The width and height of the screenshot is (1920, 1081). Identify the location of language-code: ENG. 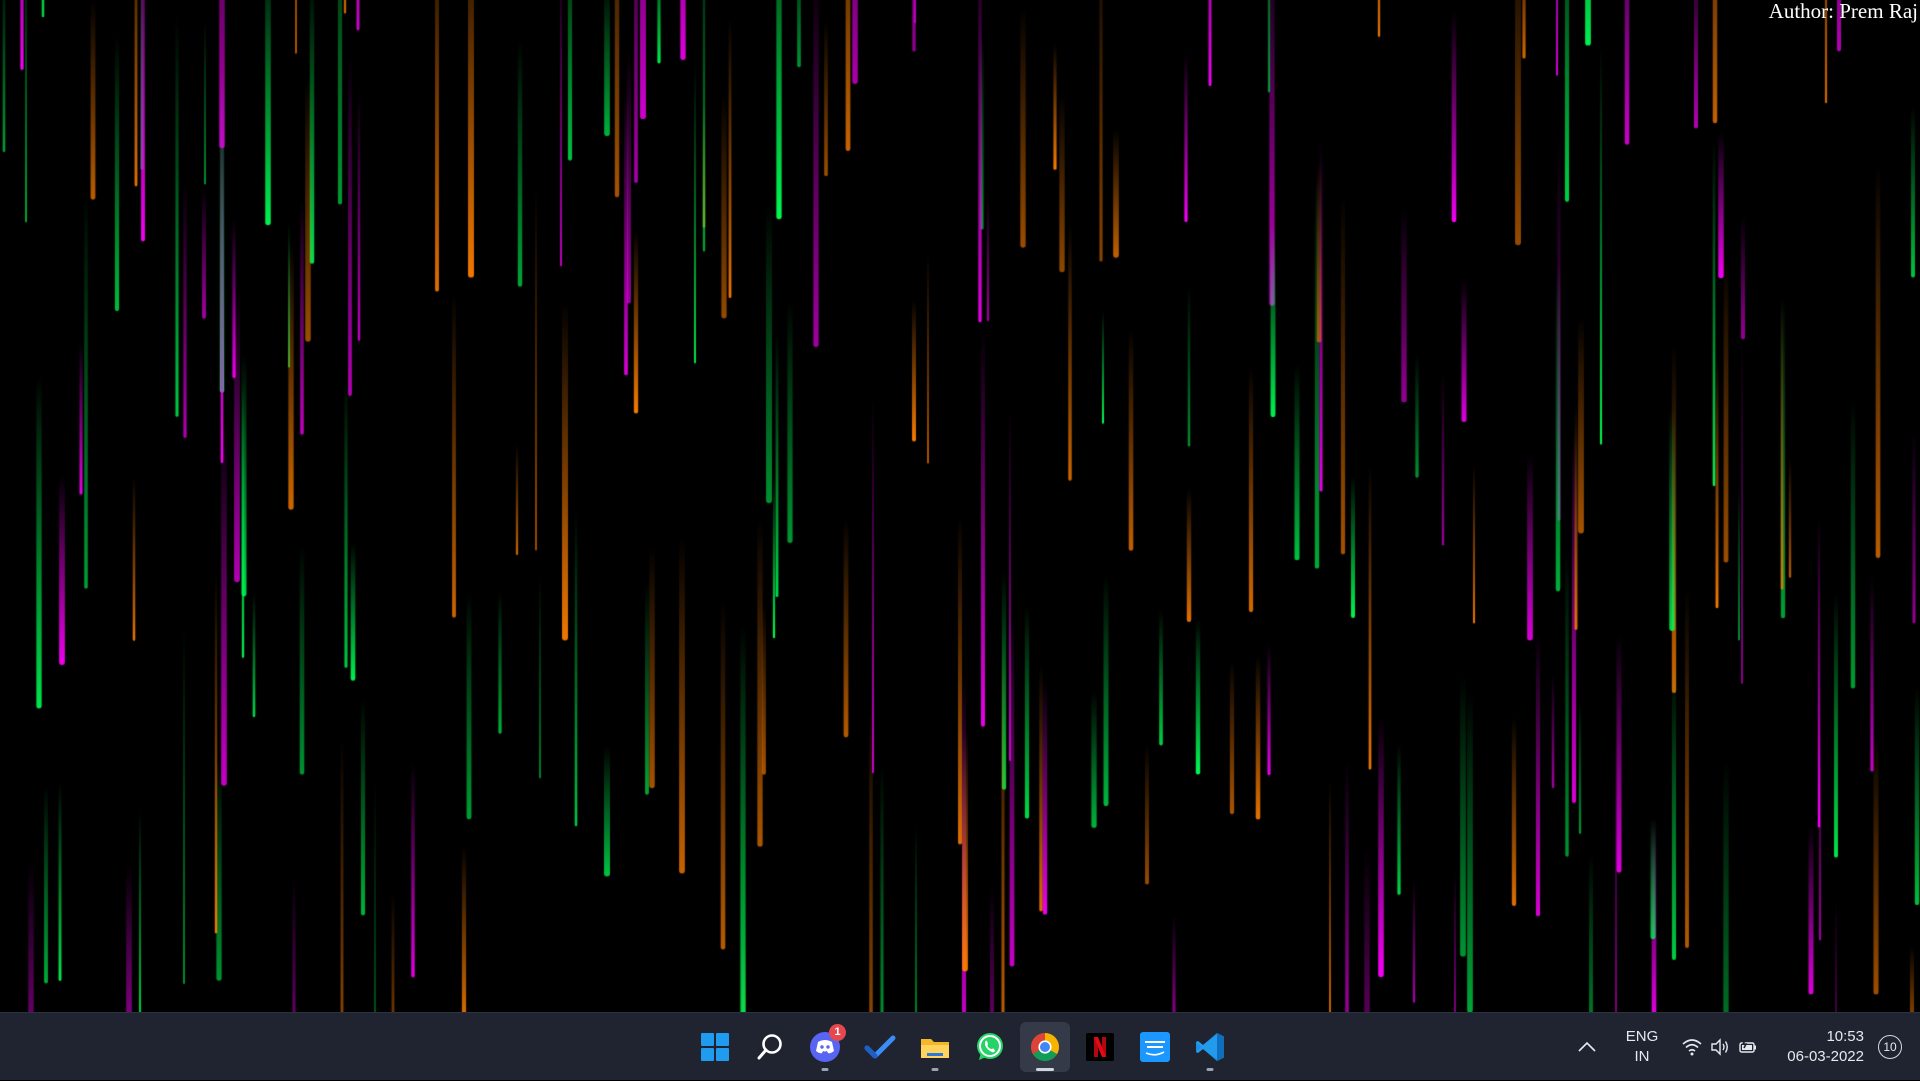
(1642, 1036).